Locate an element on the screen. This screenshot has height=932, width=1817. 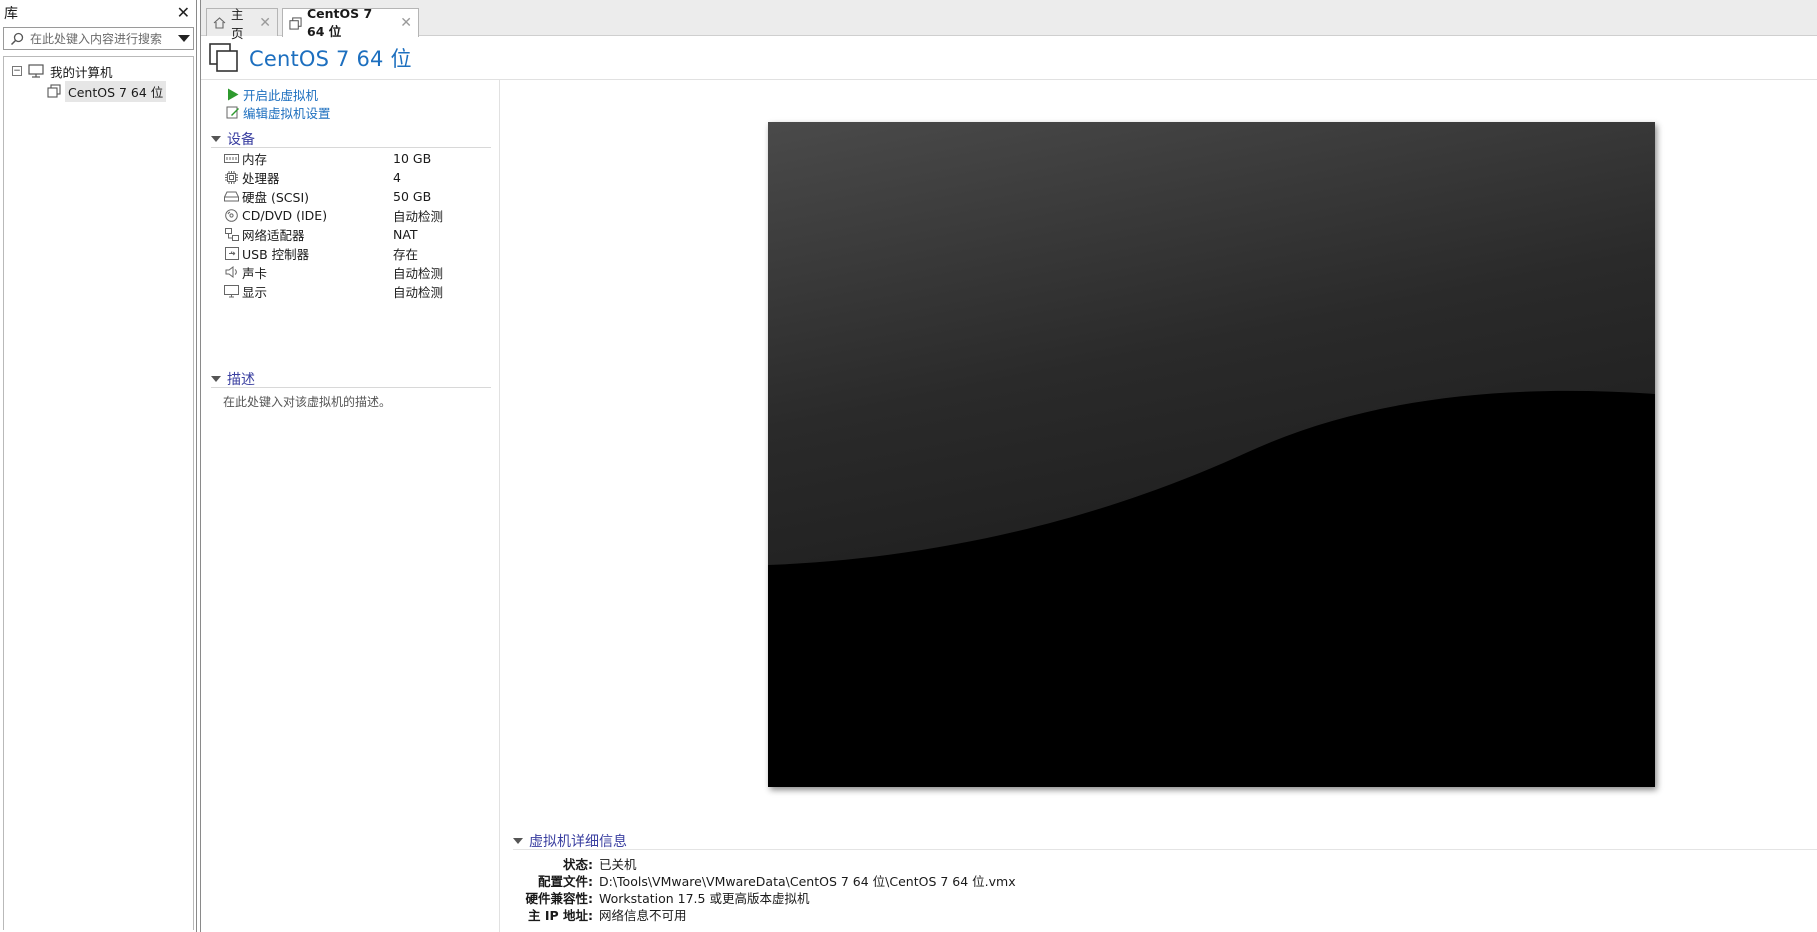
device-value: 4 is located at coordinates (397, 177).